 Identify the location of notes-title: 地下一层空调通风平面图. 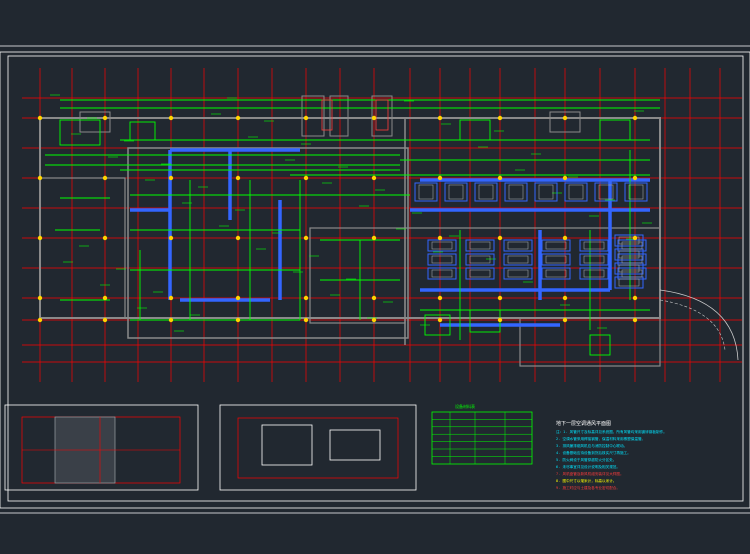
(584, 424).